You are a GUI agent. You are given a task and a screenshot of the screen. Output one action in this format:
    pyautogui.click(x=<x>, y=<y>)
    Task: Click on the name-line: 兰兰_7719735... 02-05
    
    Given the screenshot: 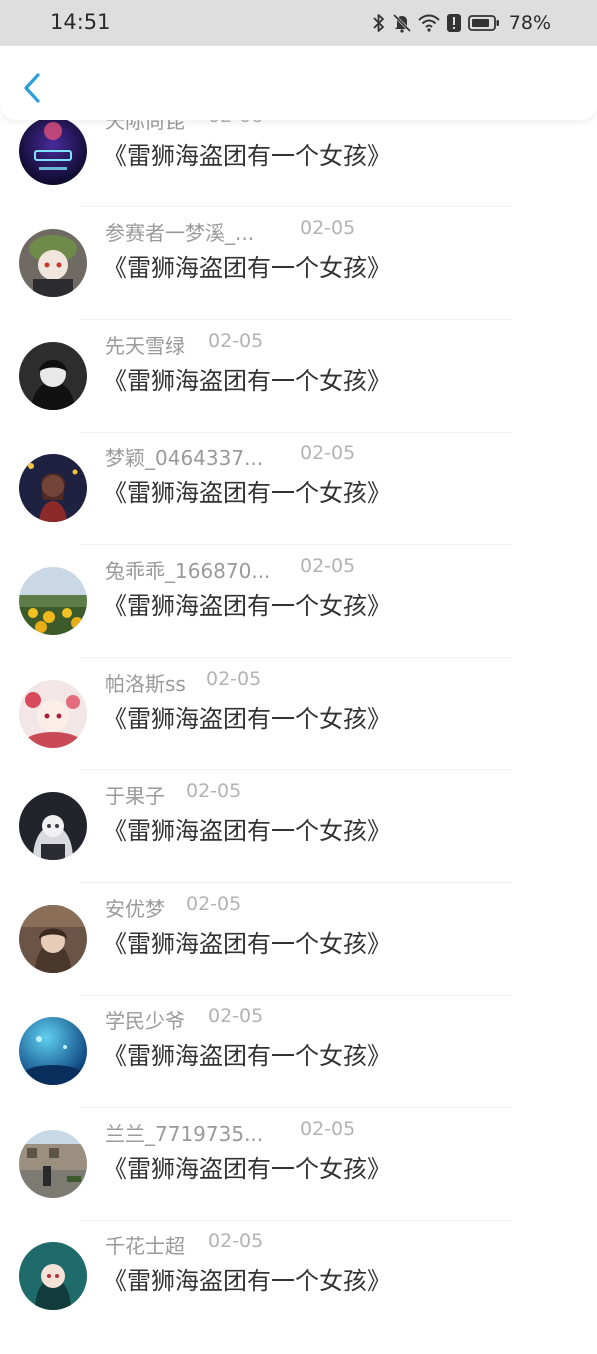 What is the action you would take?
    pyautogui.click(x=230, y=1132)
    